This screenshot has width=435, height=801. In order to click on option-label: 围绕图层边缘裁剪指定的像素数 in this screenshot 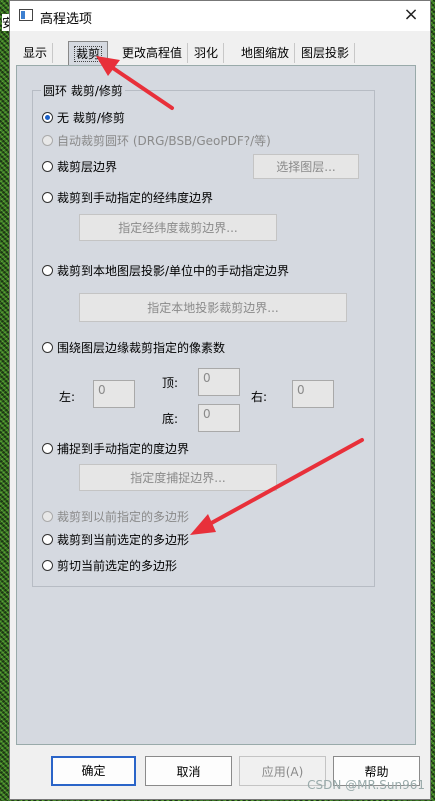, I will do `click(141, 347)`.